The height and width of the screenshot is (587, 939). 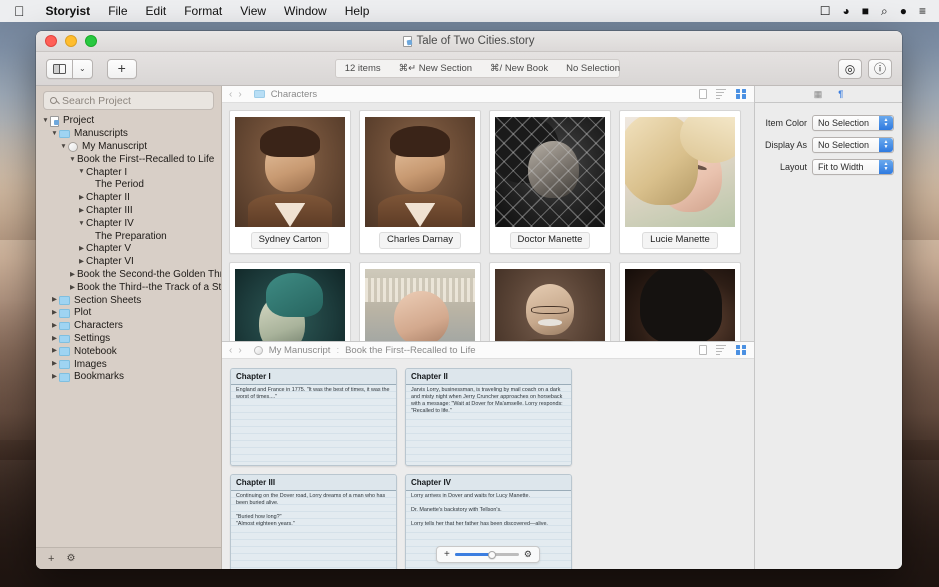 I want to click on sidebar-item-section-sheets: ▶ Section Sheets, so click(x=128, y=300).